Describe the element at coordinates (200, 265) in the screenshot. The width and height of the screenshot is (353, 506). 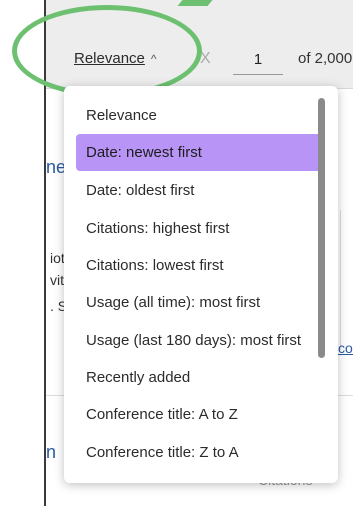
I see `sort-option: Citations: lowest first` at that location.